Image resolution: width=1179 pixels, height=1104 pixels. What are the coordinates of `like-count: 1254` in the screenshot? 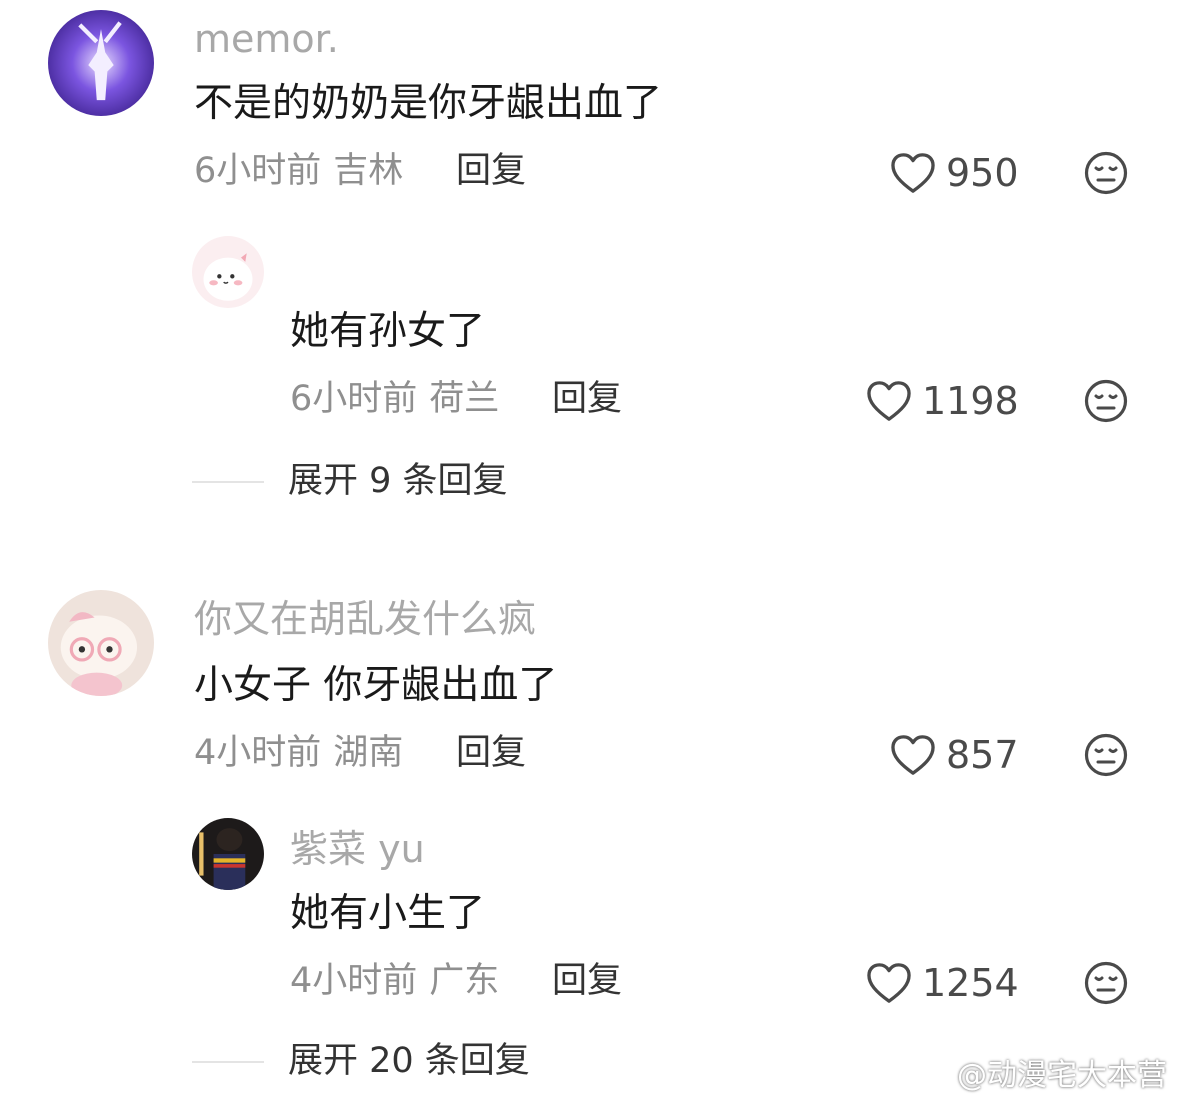 It's located at (970, 983).